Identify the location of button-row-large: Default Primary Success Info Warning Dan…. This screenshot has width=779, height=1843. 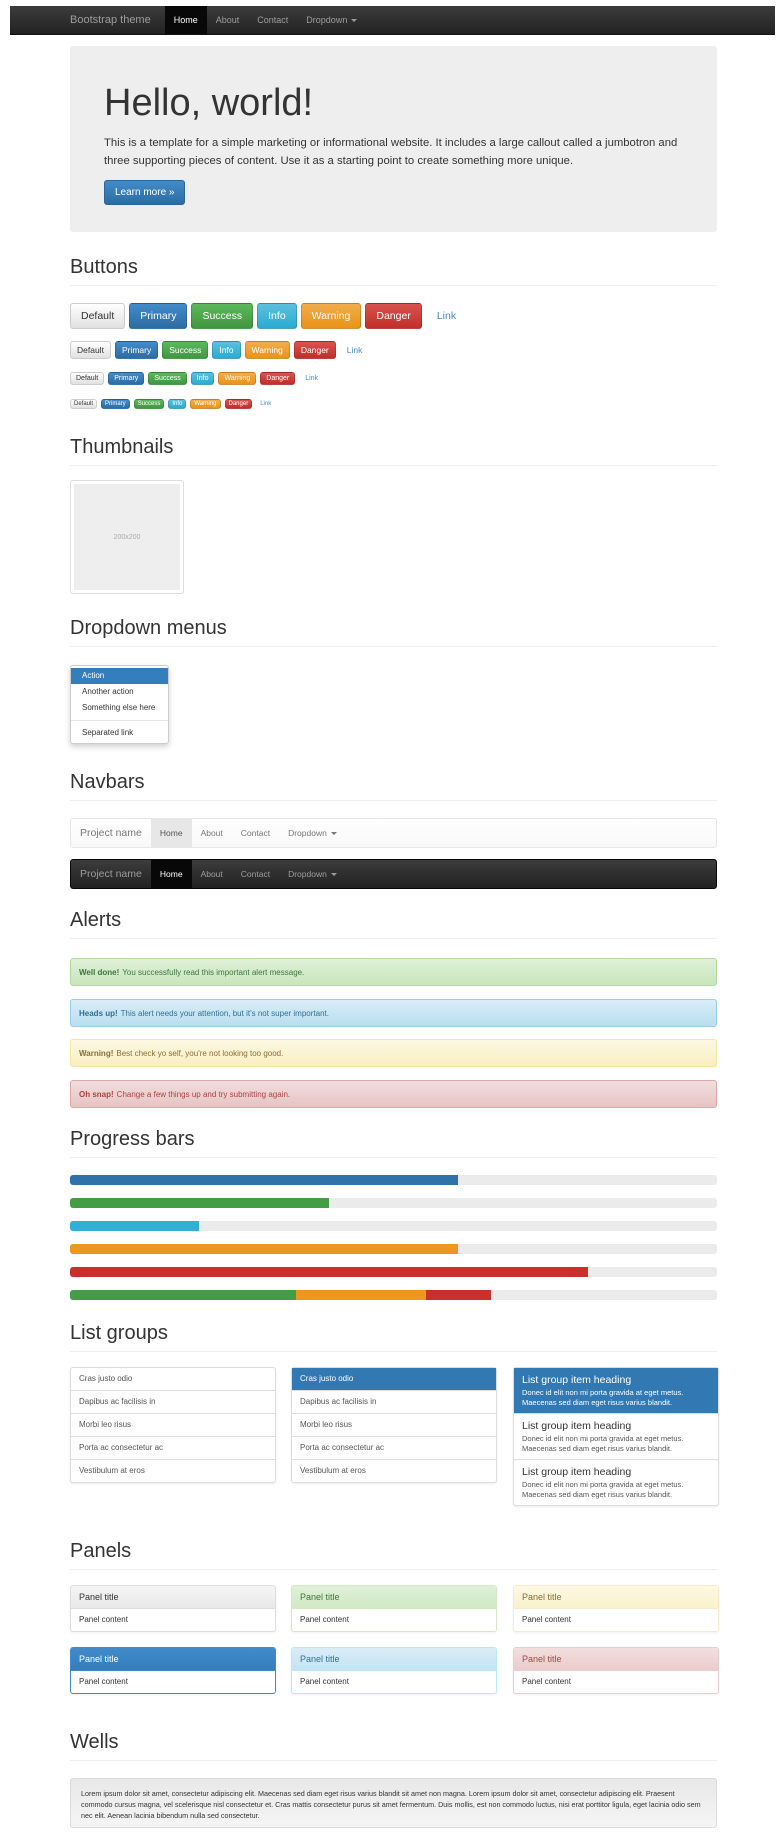
(268, 316).